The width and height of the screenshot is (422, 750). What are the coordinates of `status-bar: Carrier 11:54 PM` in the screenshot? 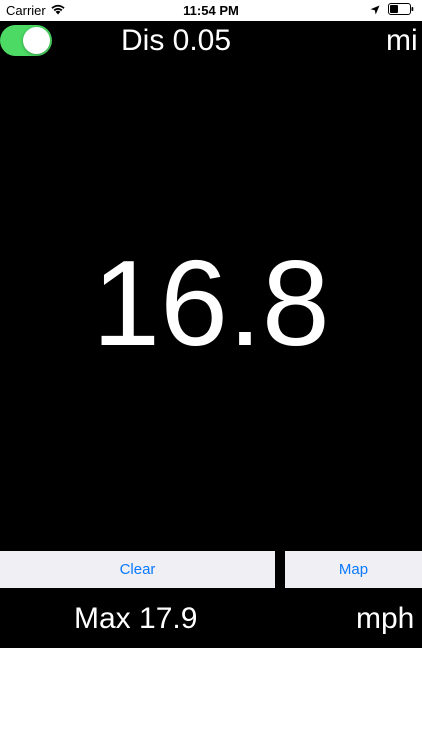 It's located at (211, 10).